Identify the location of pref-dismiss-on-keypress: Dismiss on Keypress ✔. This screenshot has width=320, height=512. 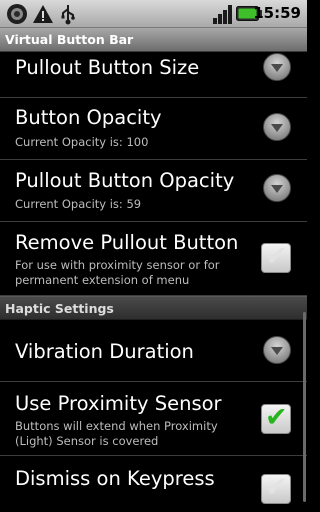
(153, 484).